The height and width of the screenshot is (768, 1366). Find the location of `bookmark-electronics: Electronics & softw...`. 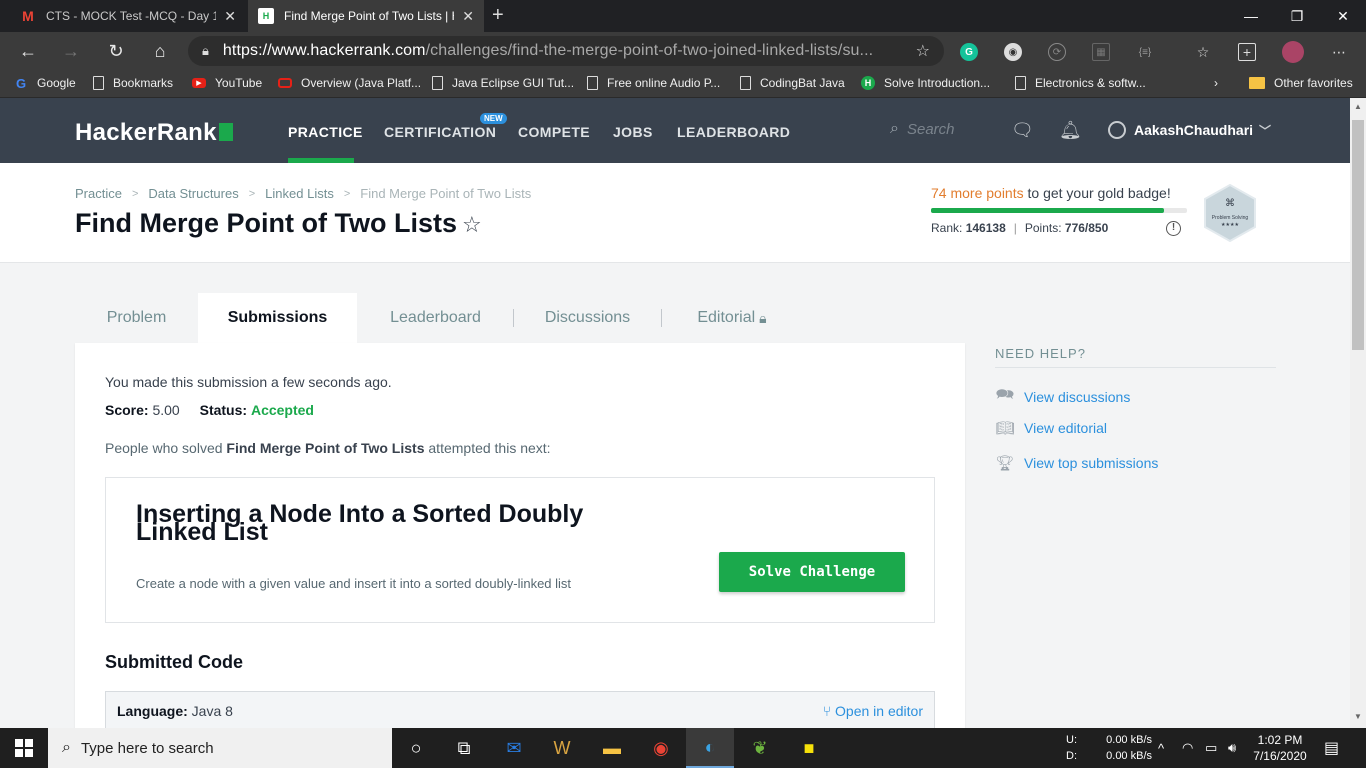

bookmark-electronics: Electronics & softw... is located at coordinates (1080, 83).